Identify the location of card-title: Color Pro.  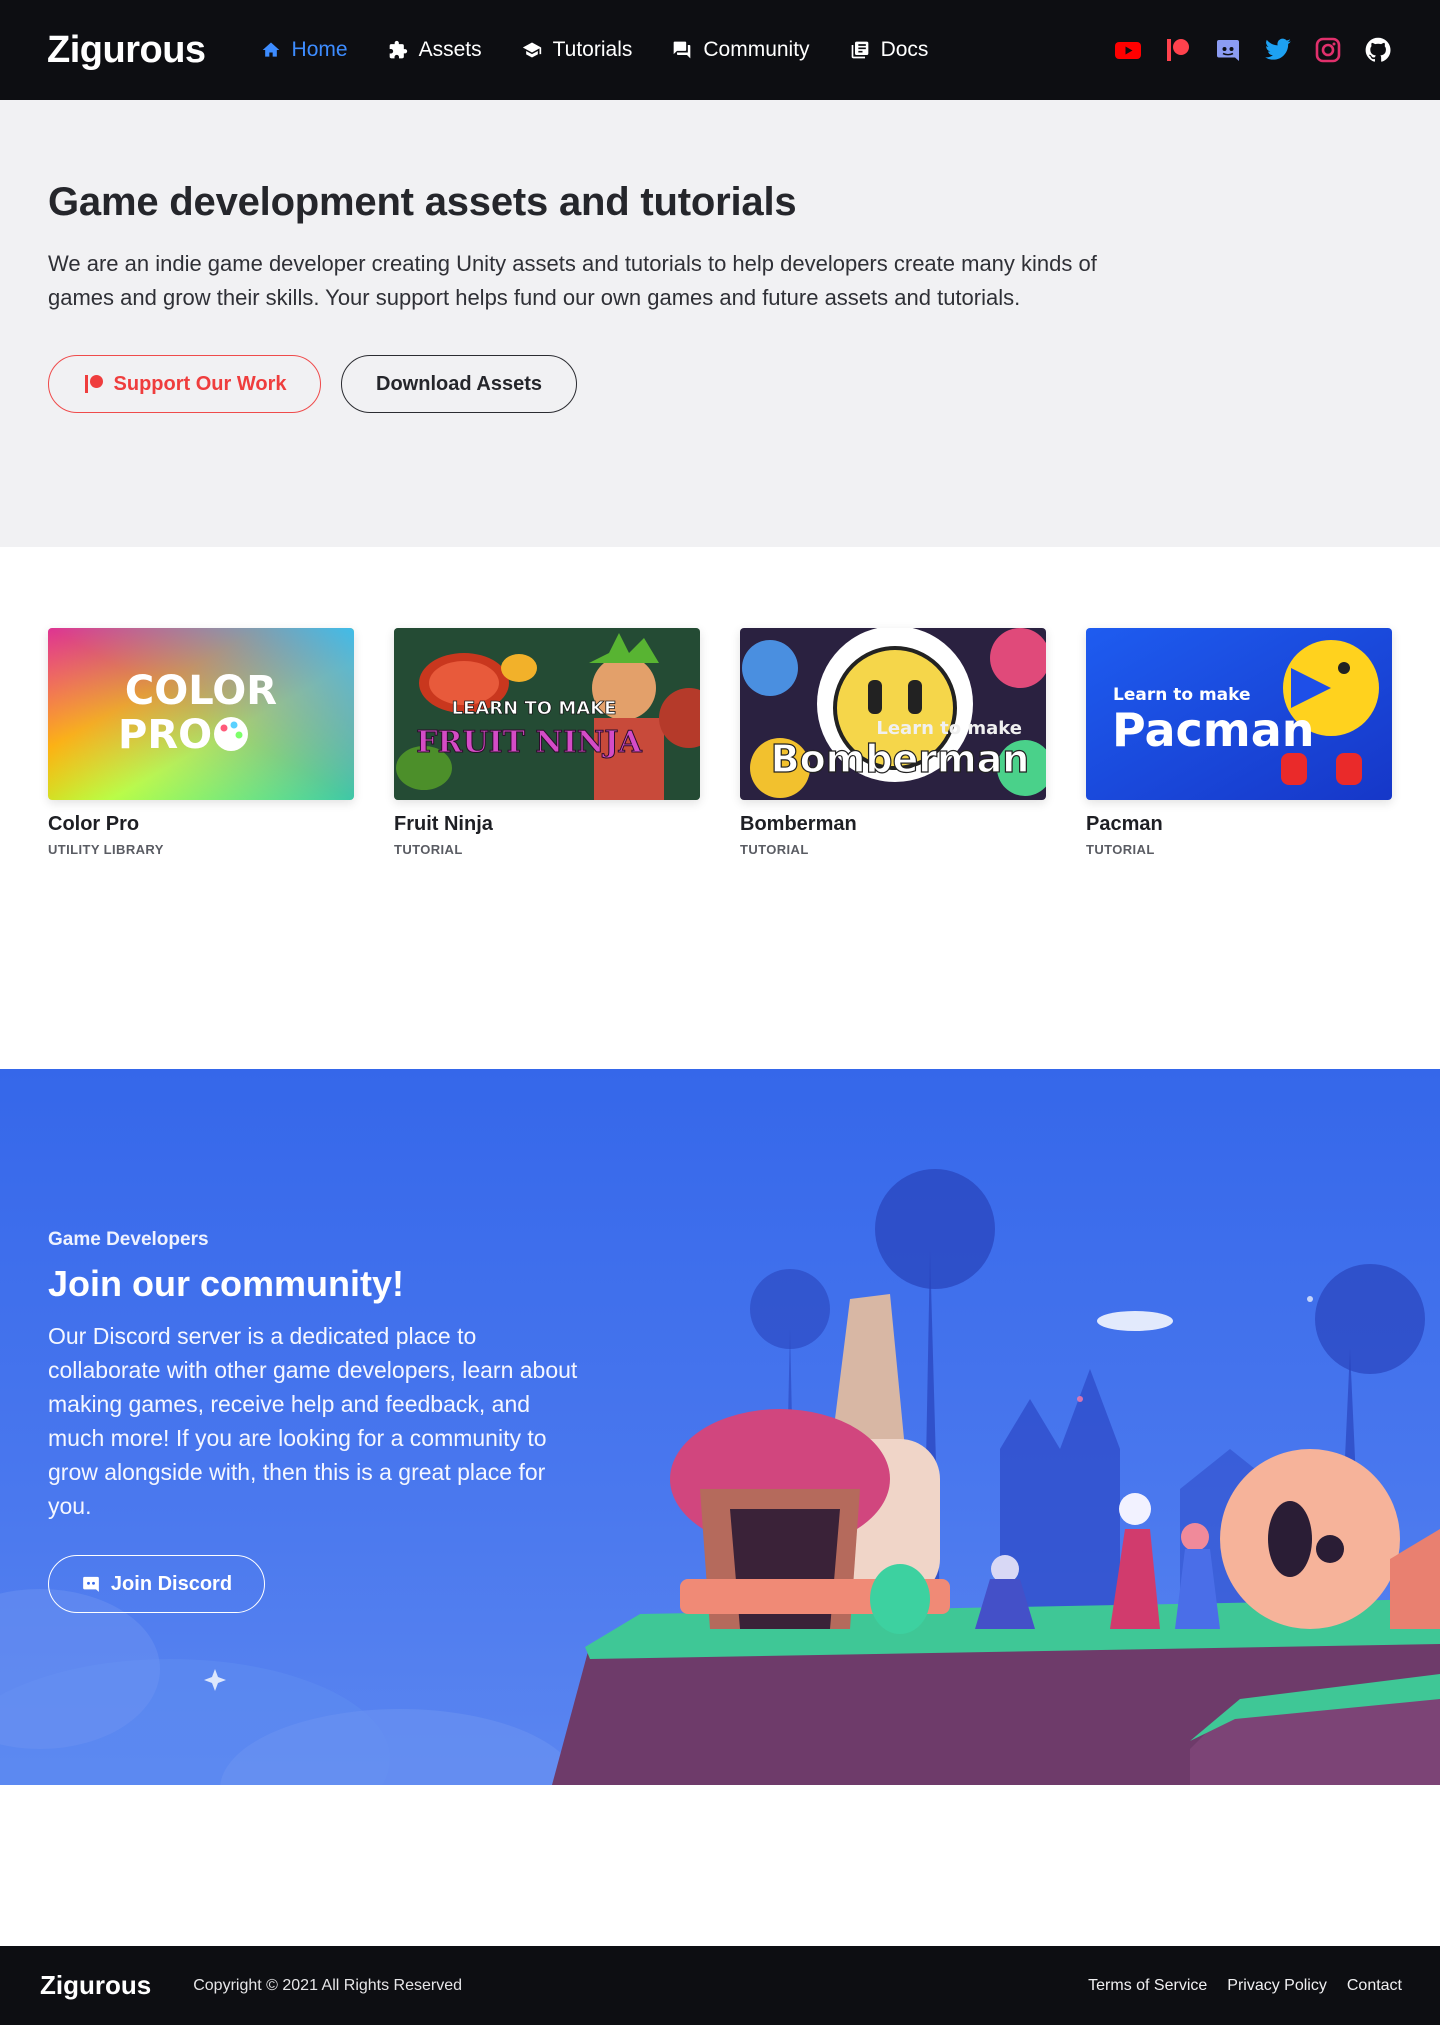
(201, 824).